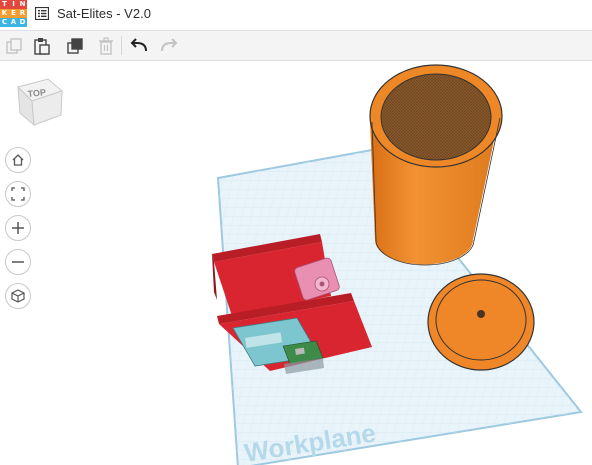  What do you see at coordinates (4, 13) in the screenshot?
I see `logo-letter: K` at bounding box center [4, 13].